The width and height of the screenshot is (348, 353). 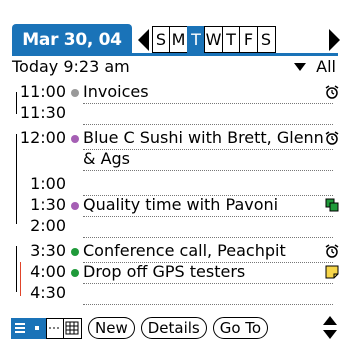 I want to click on agenda-view-button, so click(x=55, y=328).